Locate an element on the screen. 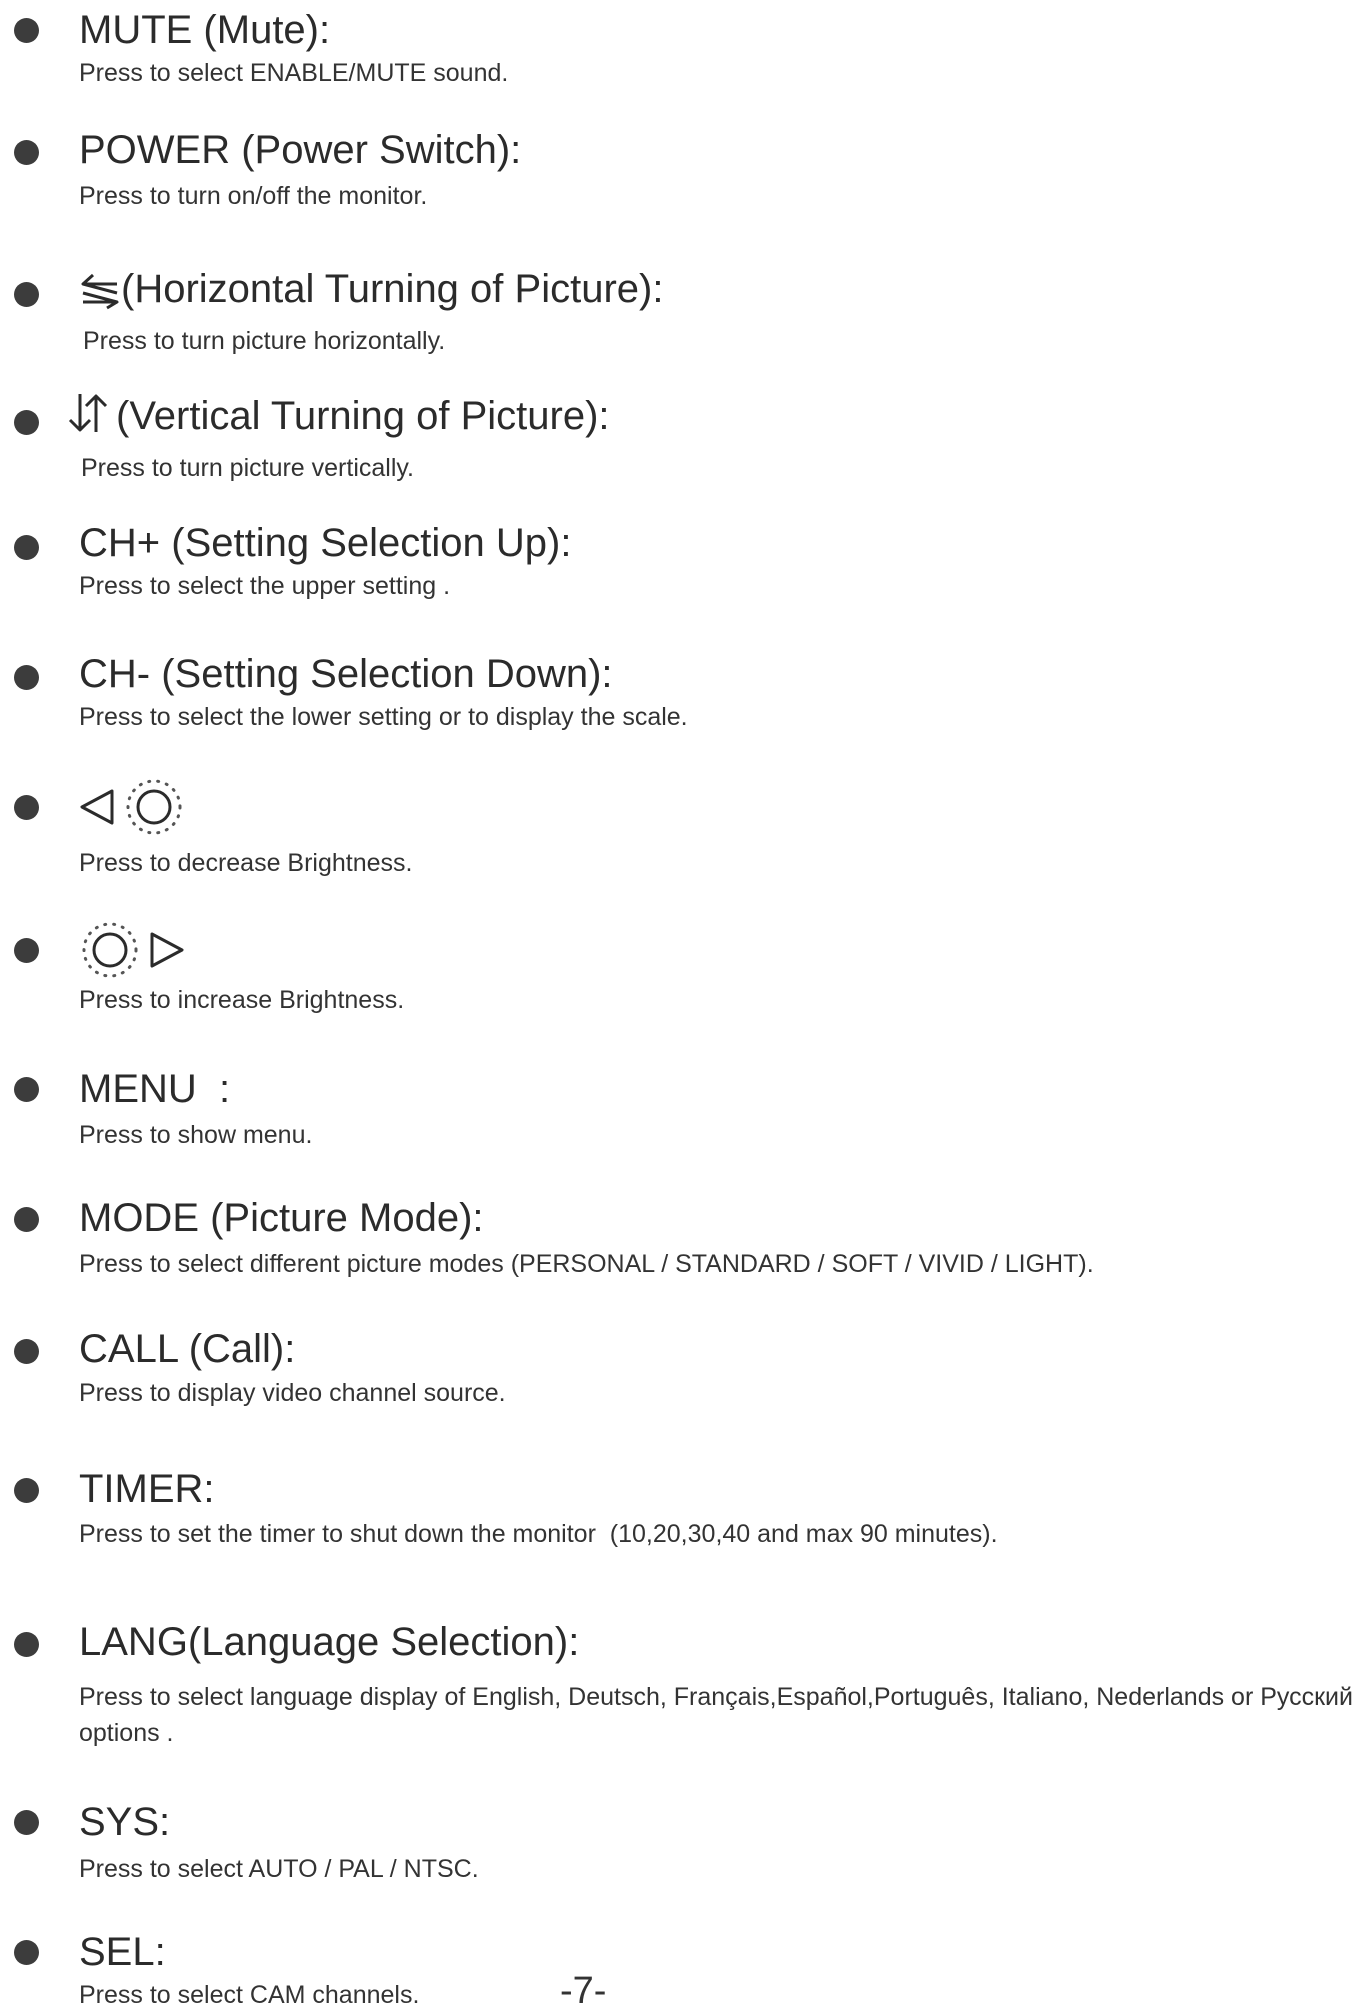  item-title: MUTE (Mute): is located at coordinates (205, 30).